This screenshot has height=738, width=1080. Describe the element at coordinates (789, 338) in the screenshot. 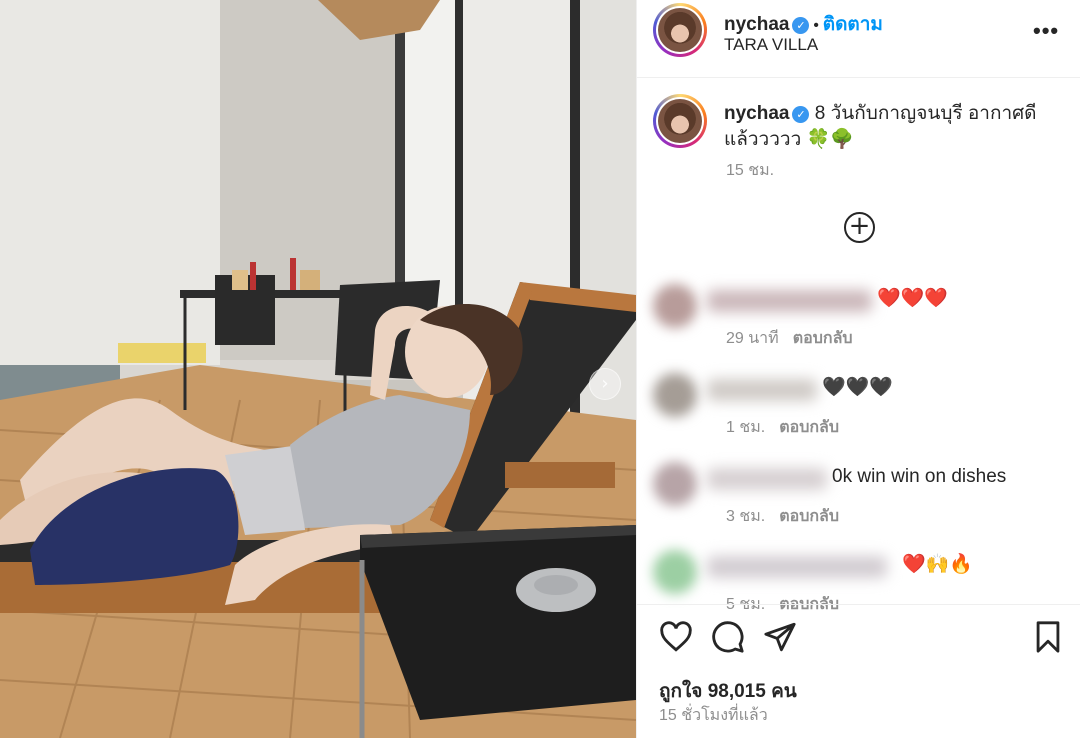

I see `comment-meta: 29 นาที ตอบกลับ` at that location.